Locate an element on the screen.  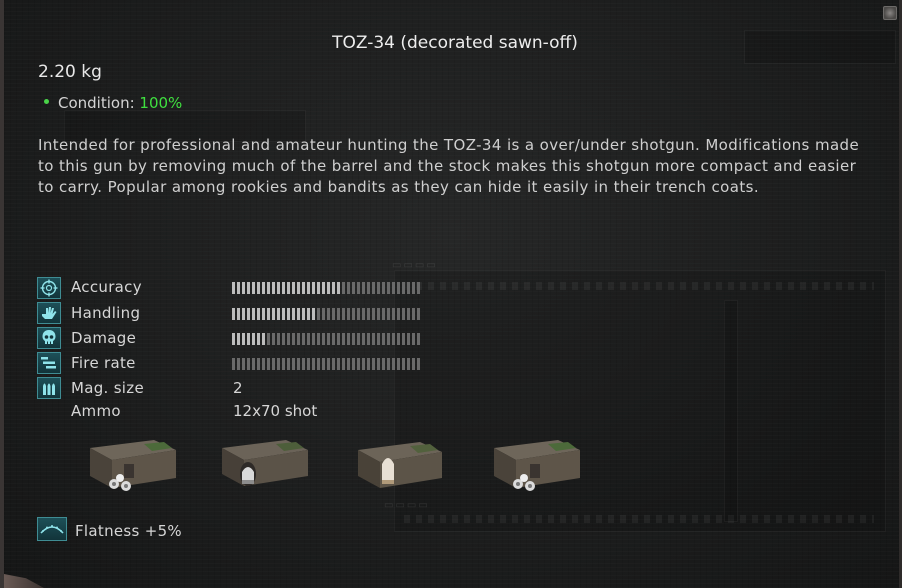
close-button is located at coordinates (890, 13).